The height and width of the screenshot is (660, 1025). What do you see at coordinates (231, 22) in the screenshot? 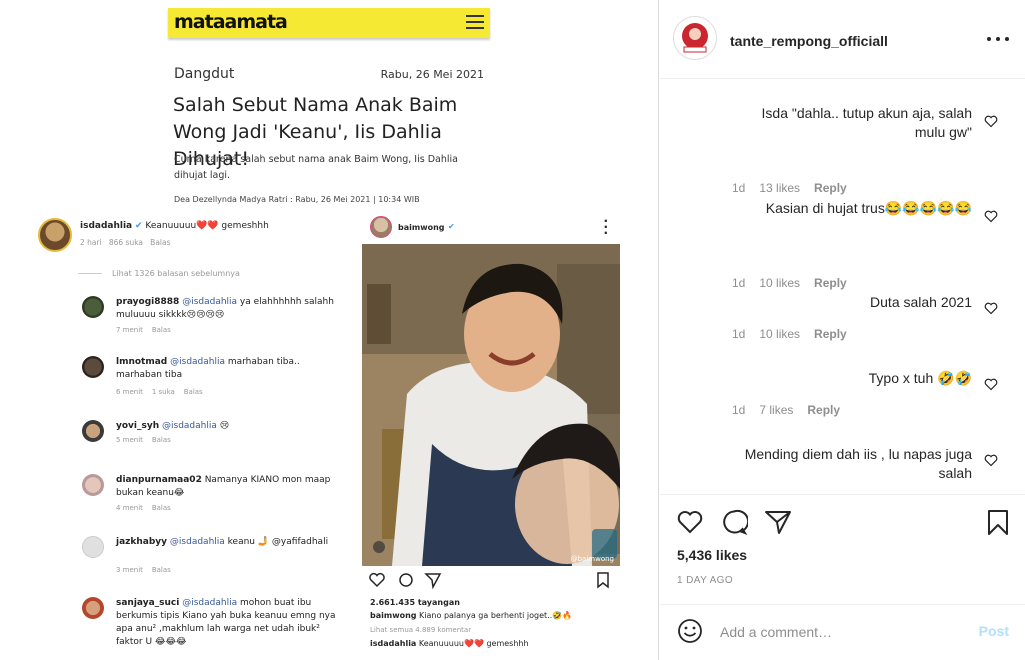
I see `site-logo: mataamata` at bounding box center [231, 22].